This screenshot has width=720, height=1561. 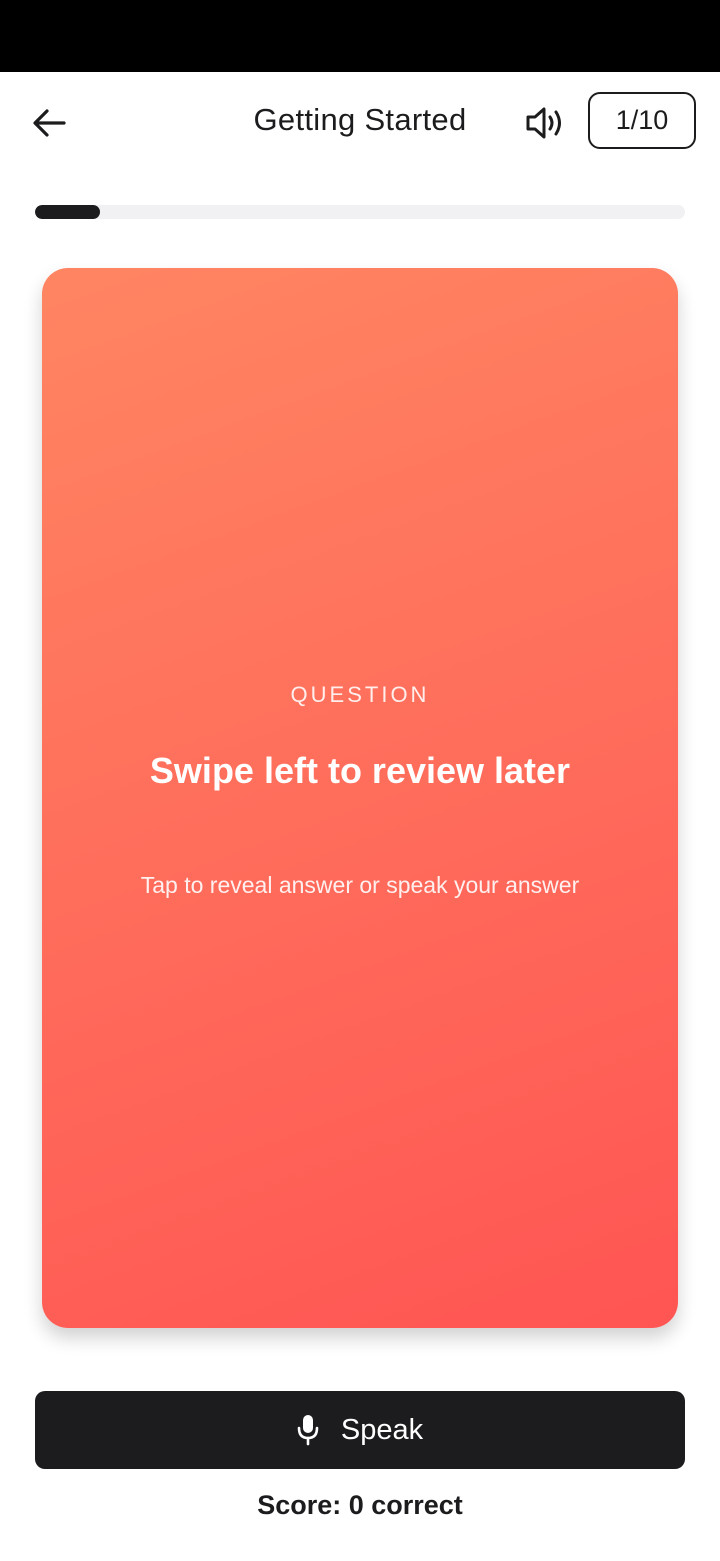 I want to click on sound-button, so click(x=546, y=123).